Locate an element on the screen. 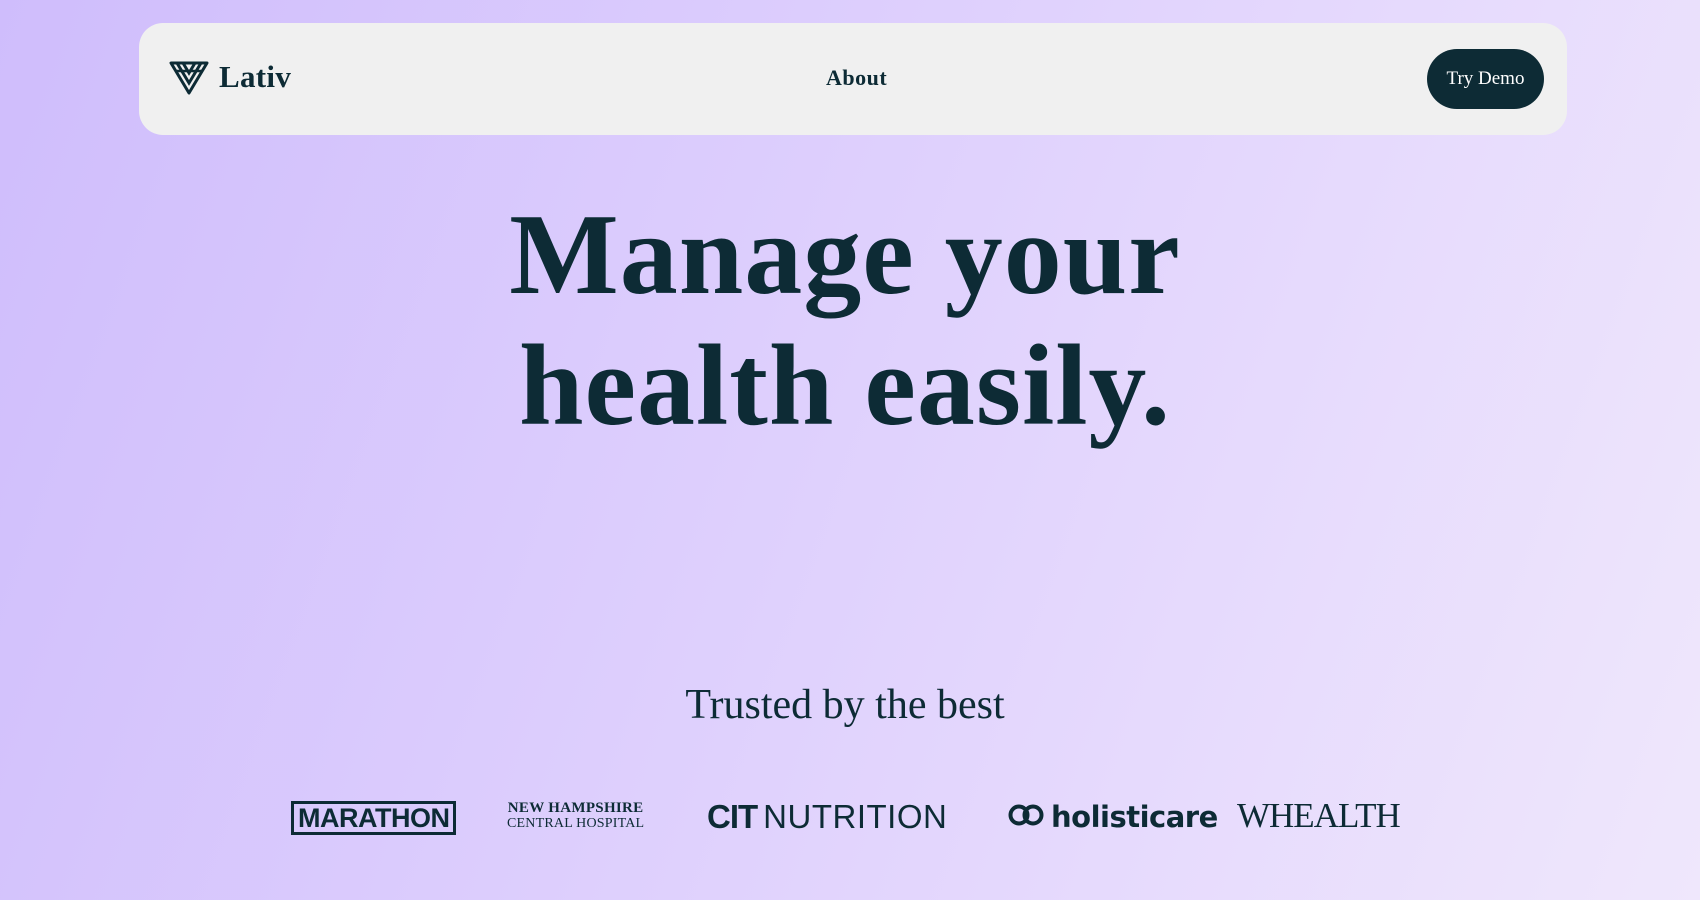 Image resolution: width=1700 pixels, height=900 pixels. brand: Lativ is located at coordinates (230, 77).